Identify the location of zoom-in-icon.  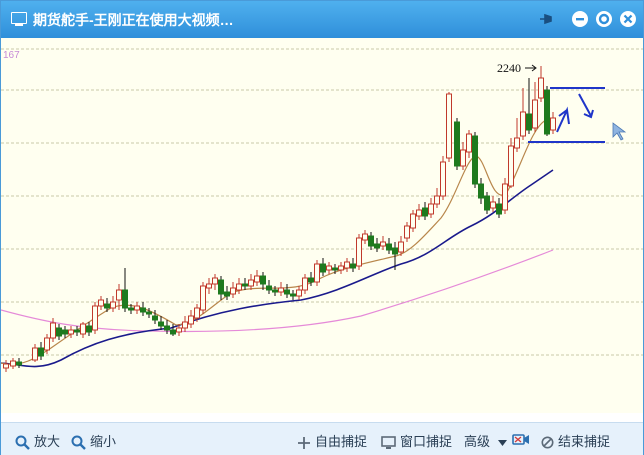
(22, 442).